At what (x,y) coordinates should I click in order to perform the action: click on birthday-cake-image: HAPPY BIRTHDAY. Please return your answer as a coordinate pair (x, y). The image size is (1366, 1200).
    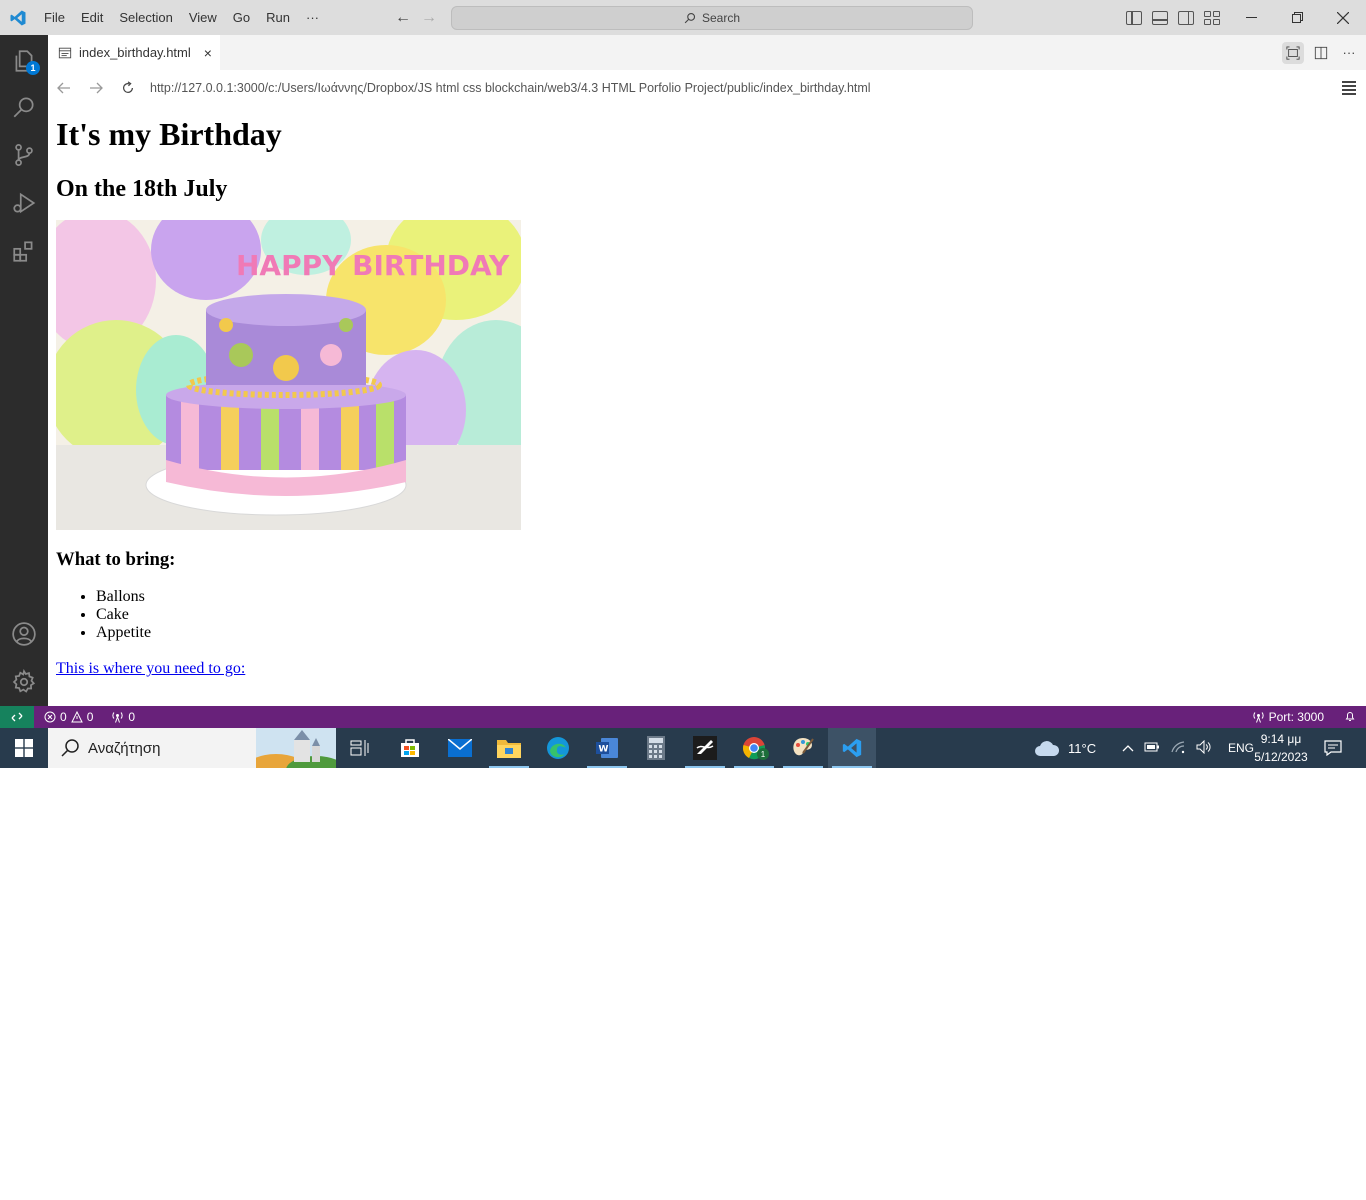
    Looking at the image, I should click on (288, 375).